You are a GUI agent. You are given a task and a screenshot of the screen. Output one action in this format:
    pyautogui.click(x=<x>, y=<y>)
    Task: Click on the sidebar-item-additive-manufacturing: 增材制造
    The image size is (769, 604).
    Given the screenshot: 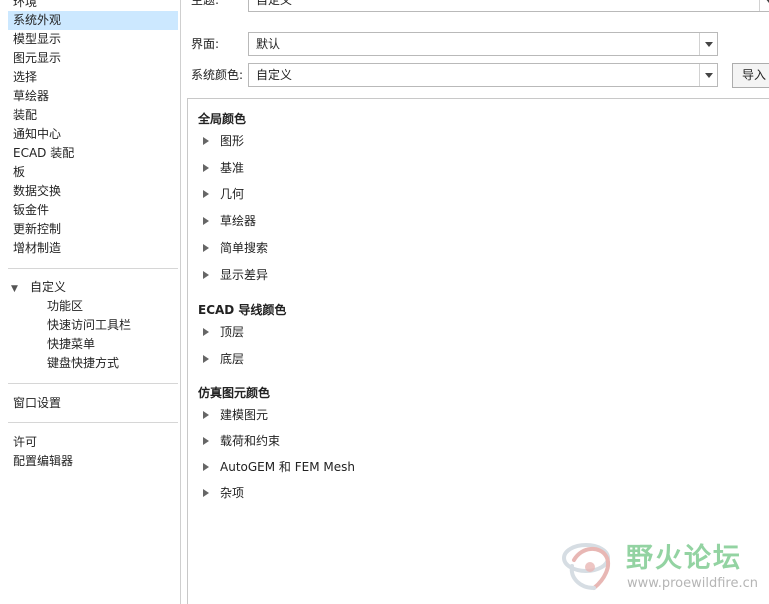 What is the action you would take?
    pyautogui.click(x=93, y=248)
    